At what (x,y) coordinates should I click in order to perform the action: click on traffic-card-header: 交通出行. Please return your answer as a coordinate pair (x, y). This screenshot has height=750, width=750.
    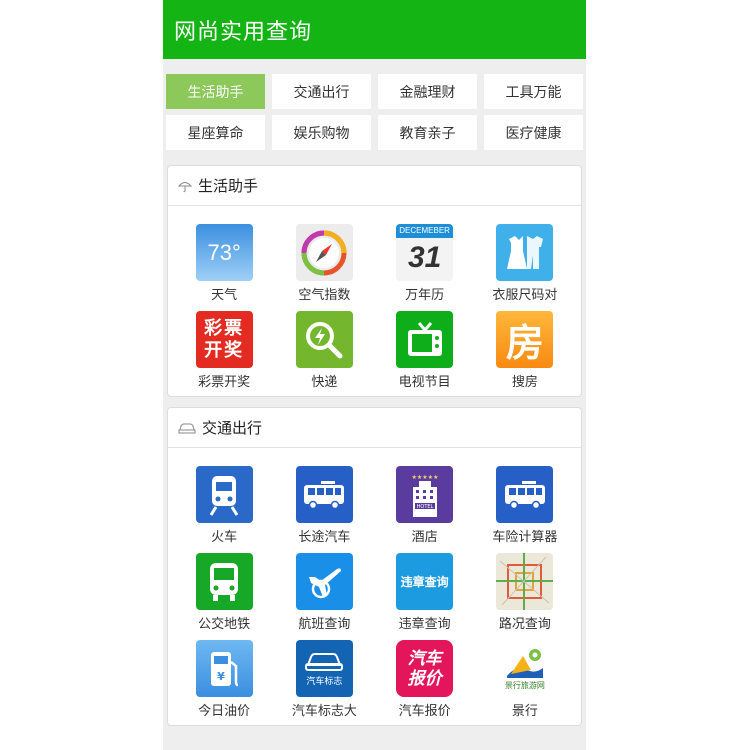
    Looking at the image, I should click on (374, 428).